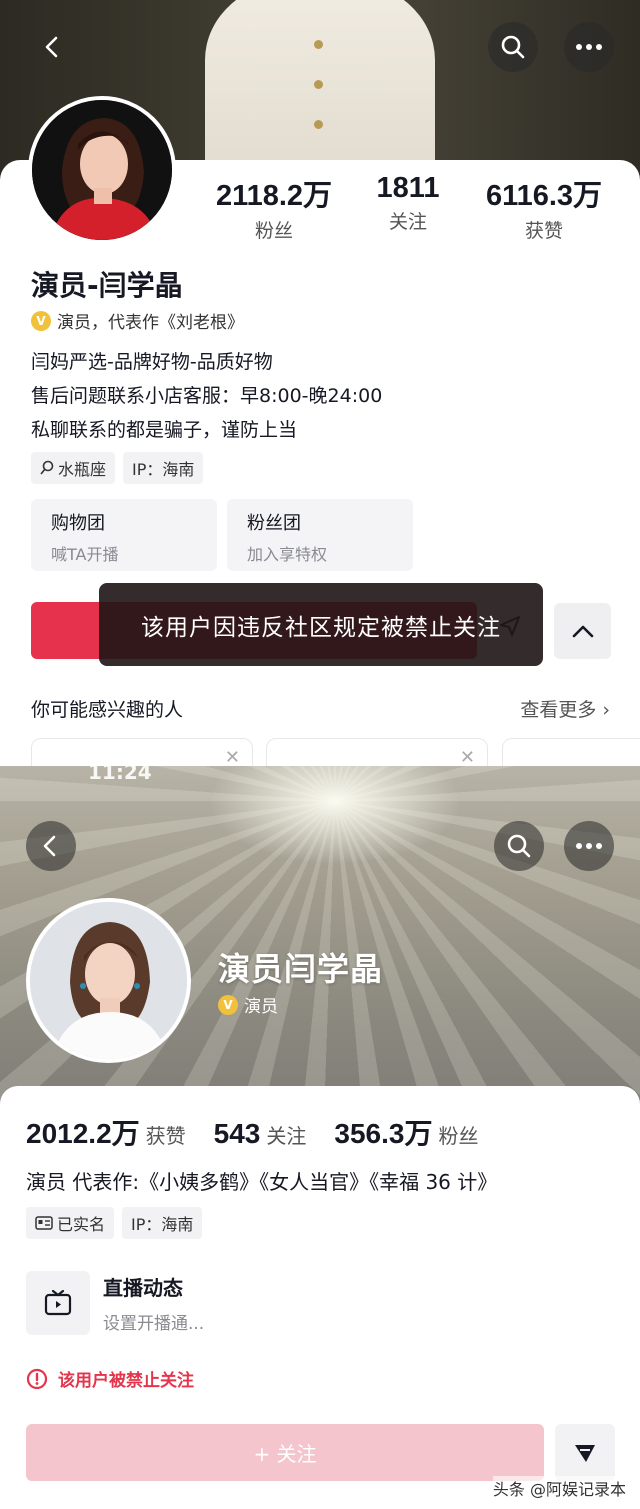 This screenshot has height=1509, width=640. I want to click on id-card-icon, so click(44, 1223).